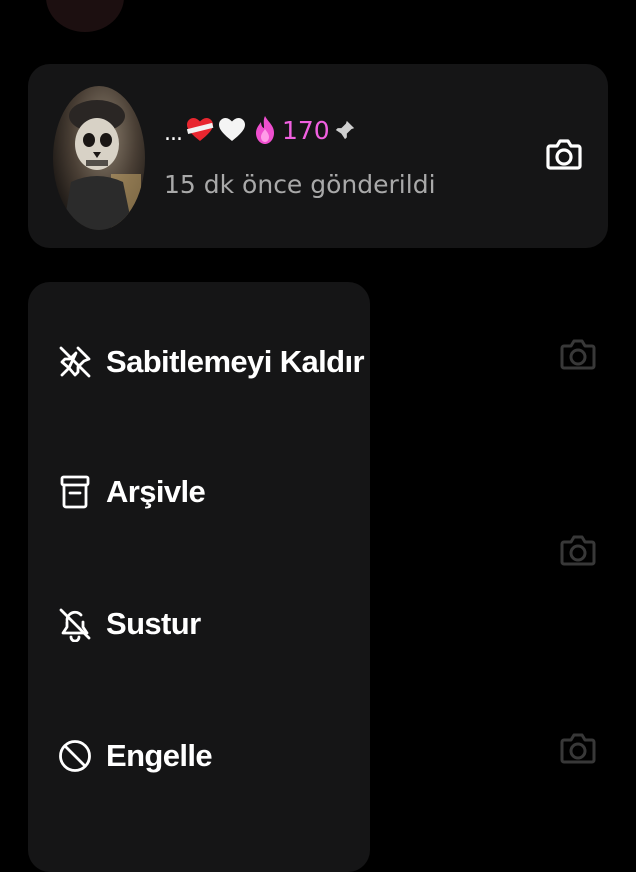  Describe the element at coordinates (75, 624) in the screenshot. I see `mute-bell-icon` at that location.